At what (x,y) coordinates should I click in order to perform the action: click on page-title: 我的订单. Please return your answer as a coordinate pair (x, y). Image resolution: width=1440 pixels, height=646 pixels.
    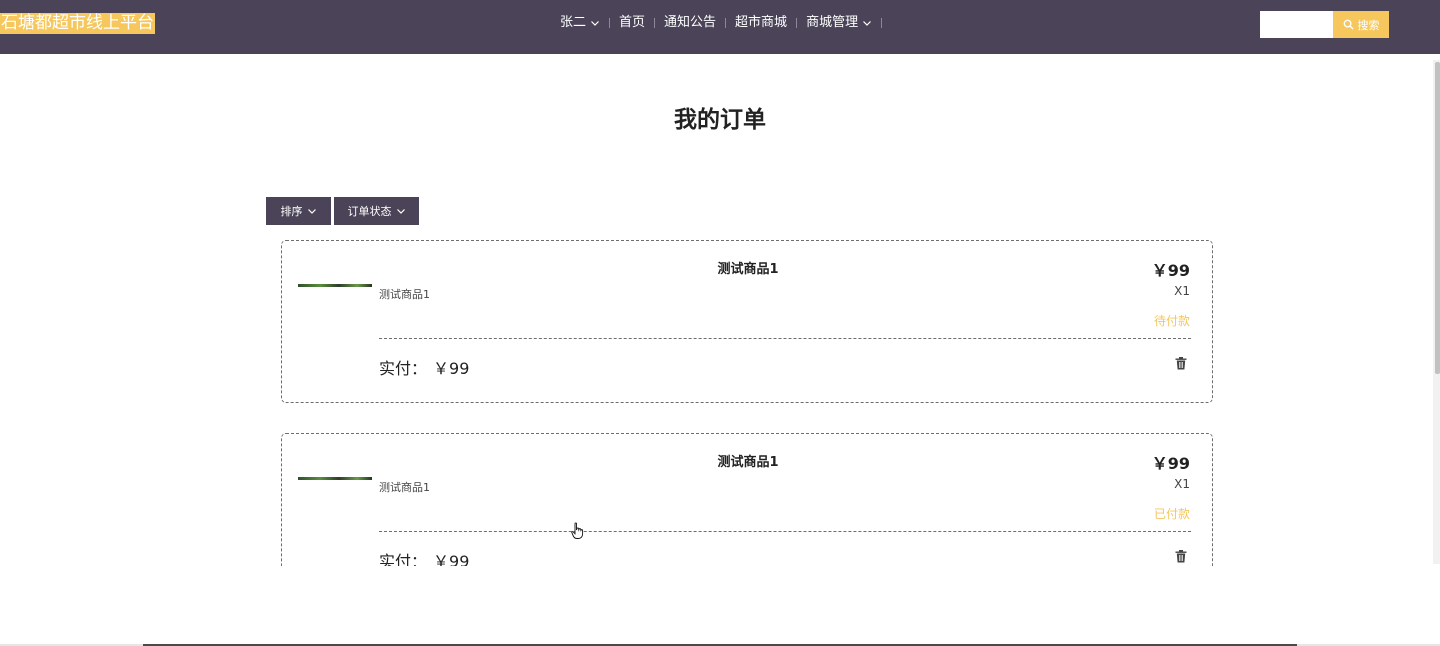
    Looking at the image, I should click on (720, 120).